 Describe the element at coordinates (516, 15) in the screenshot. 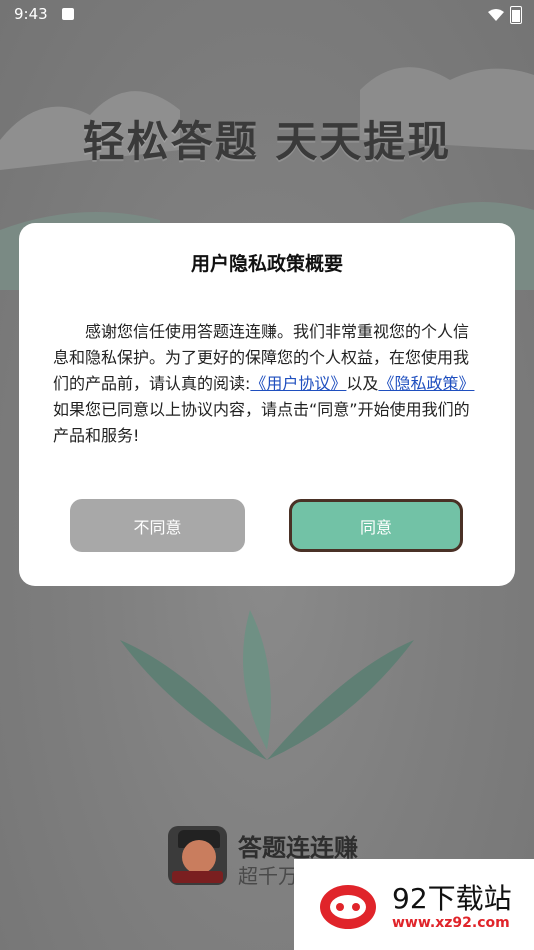

I see `battery-icon` at that location.